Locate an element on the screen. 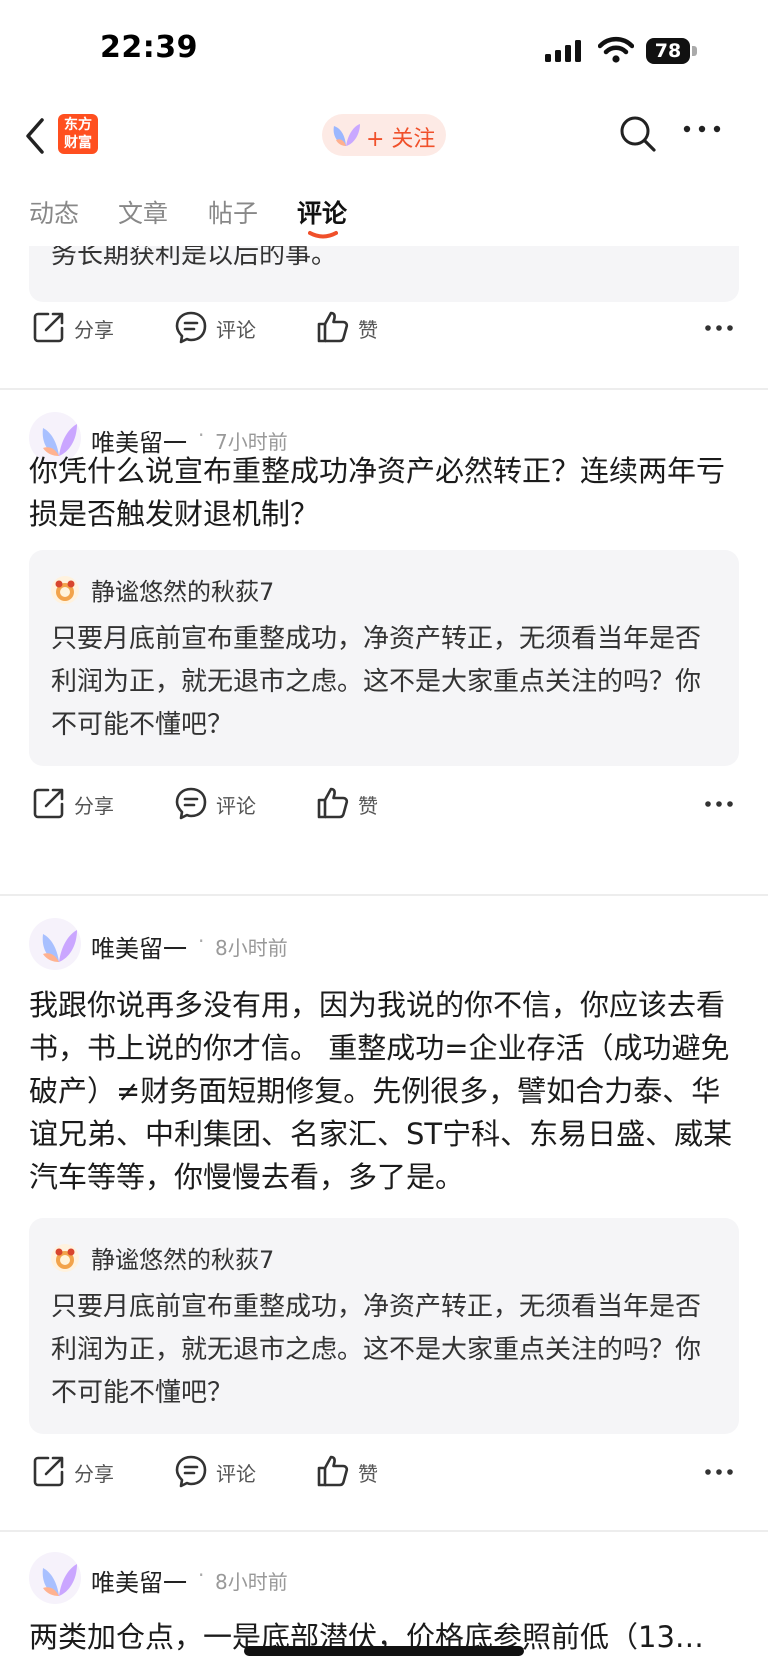 Image resolution: width=768 pixels, height=1665 pixels. quoted-comment-box: 务长期获利是以后的事。 is located at coordinates (384, 274).